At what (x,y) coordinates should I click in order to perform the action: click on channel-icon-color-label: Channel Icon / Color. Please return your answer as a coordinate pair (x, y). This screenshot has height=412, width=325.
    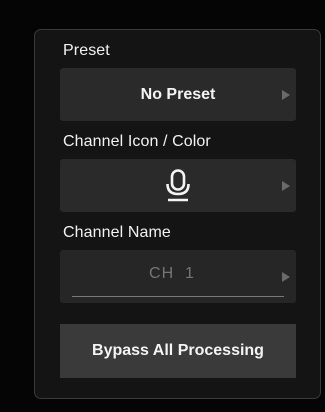
    Looking at the image, I should click on (137, 141).